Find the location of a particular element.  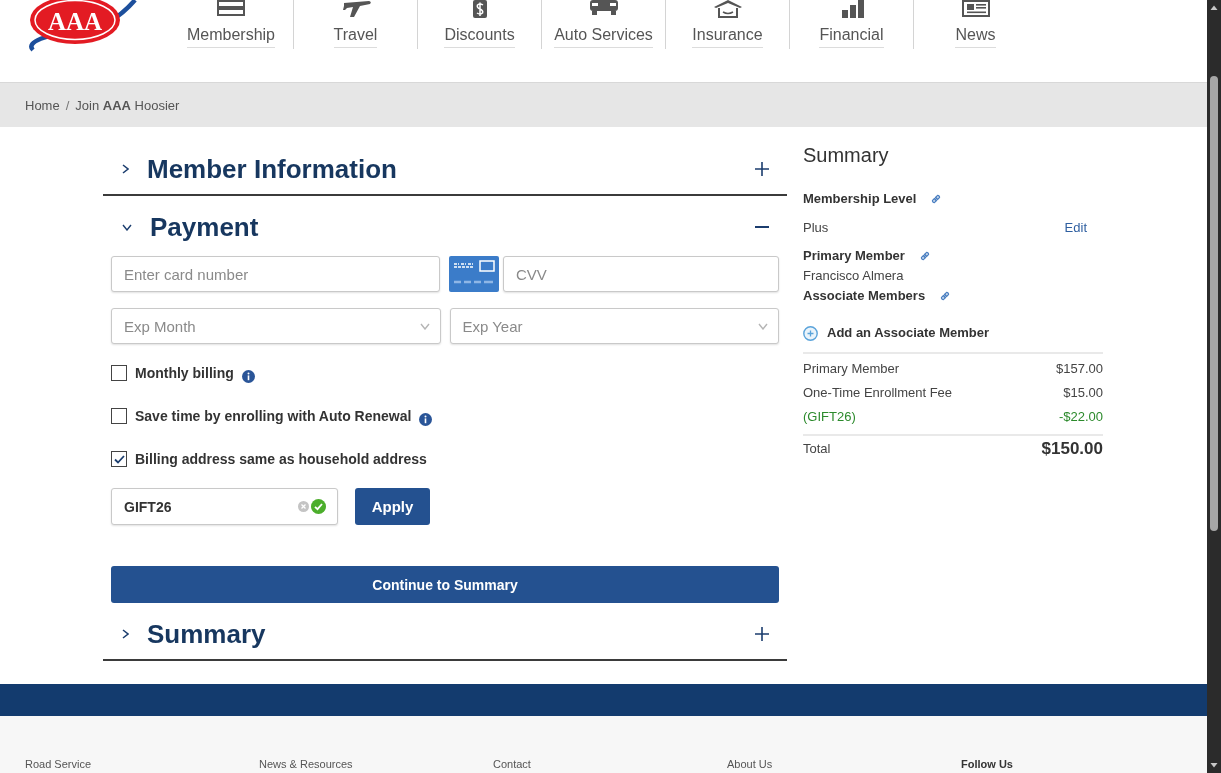

footer-heading: Follow Us is located at coordinates (987, 764).